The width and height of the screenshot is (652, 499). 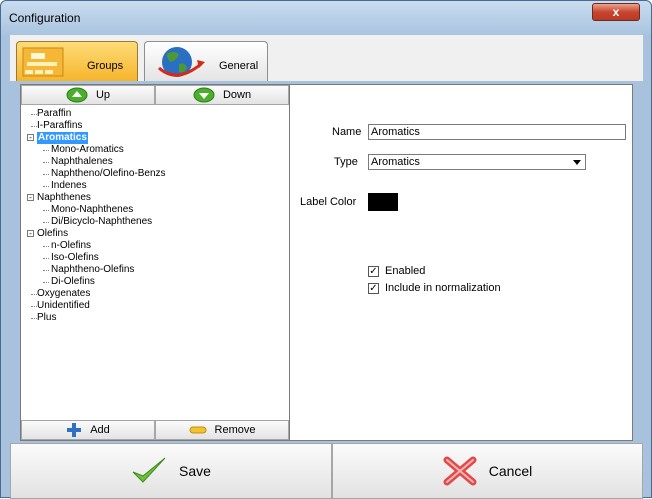 What do you see at coordinates (373, 288) in the screenshot?
I see `normalization-checkbox: ✓` at bounding box center [373, 288].